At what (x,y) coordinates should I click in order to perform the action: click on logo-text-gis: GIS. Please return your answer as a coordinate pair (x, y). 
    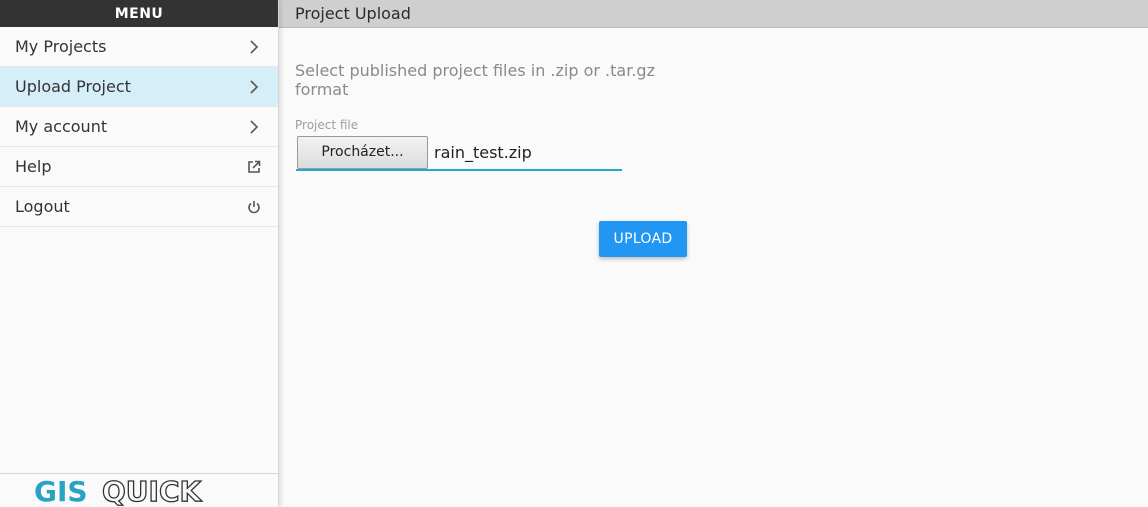
    Looking at the image, I should click on (61, 491).